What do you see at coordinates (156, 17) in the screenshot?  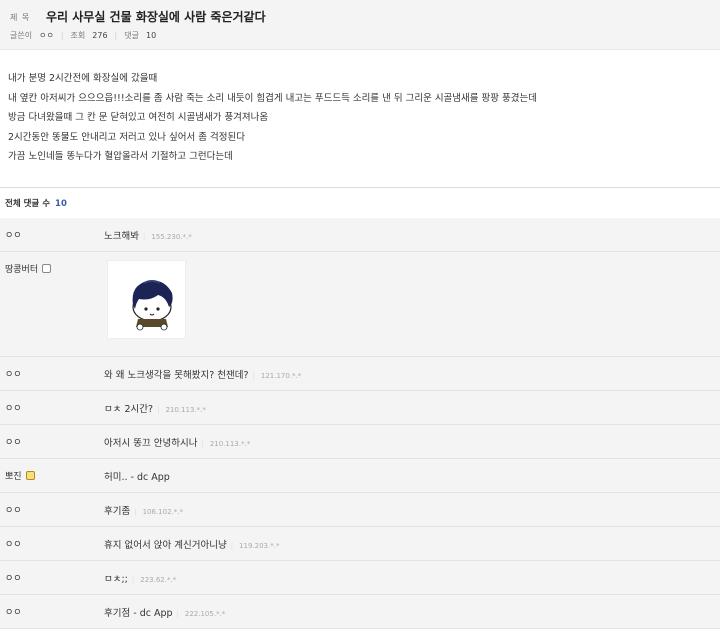 I see `post-title: 우리 사무실 건물 화장실에 사람 죽은거같다` at bounding box center [156, 17].